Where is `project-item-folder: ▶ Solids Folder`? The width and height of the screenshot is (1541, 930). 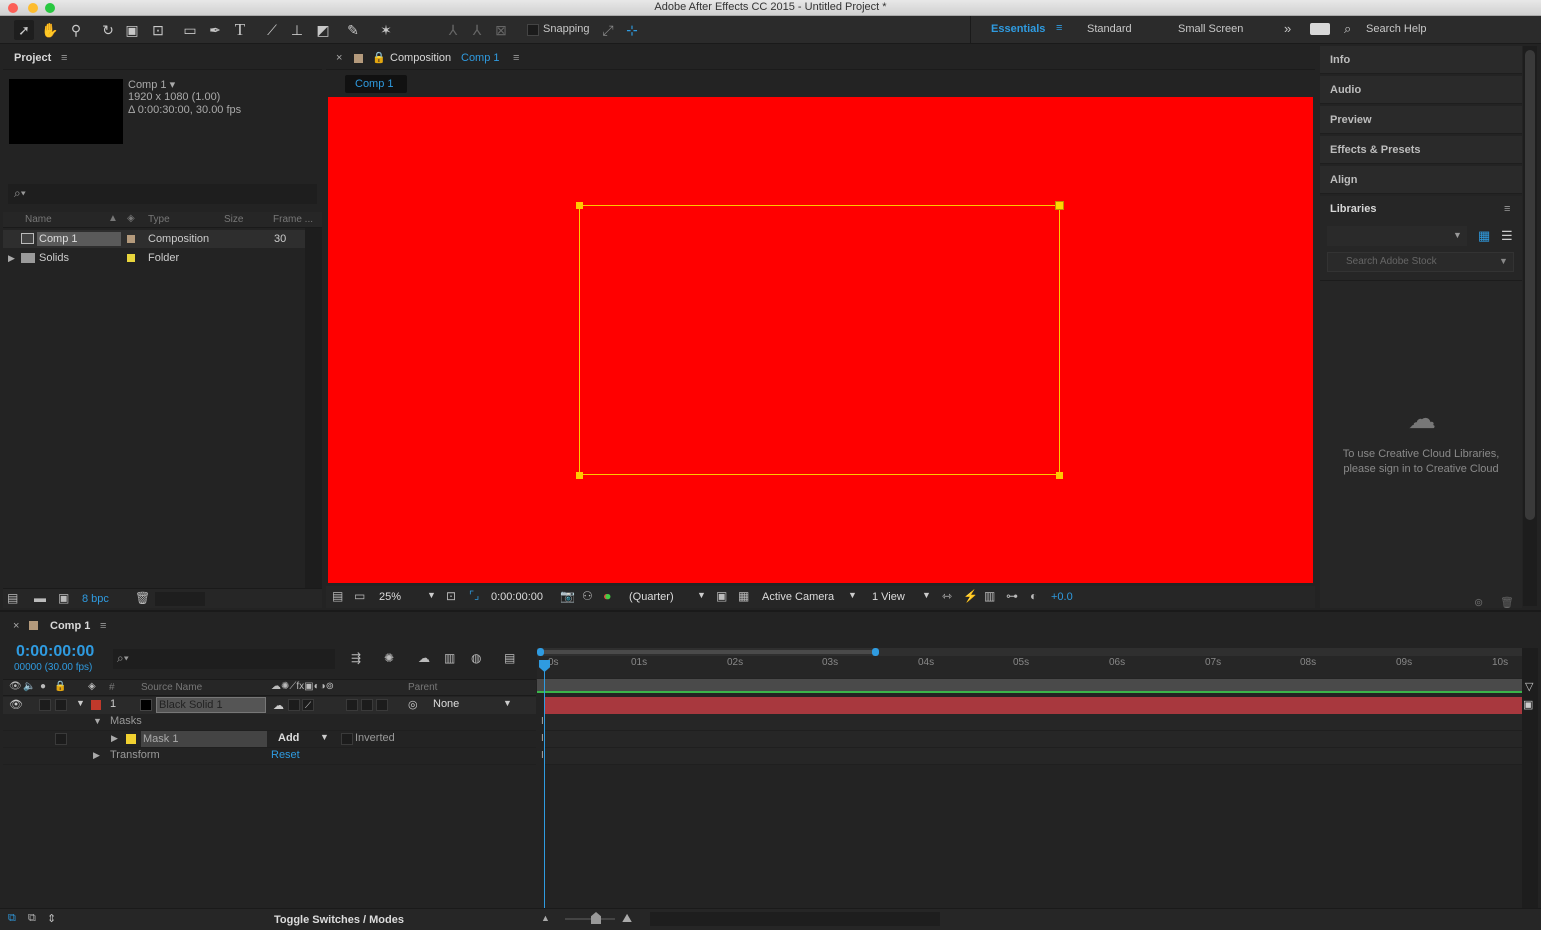 project-item-folder: ▶ Solids Folder is located at coordinates (154, 258).